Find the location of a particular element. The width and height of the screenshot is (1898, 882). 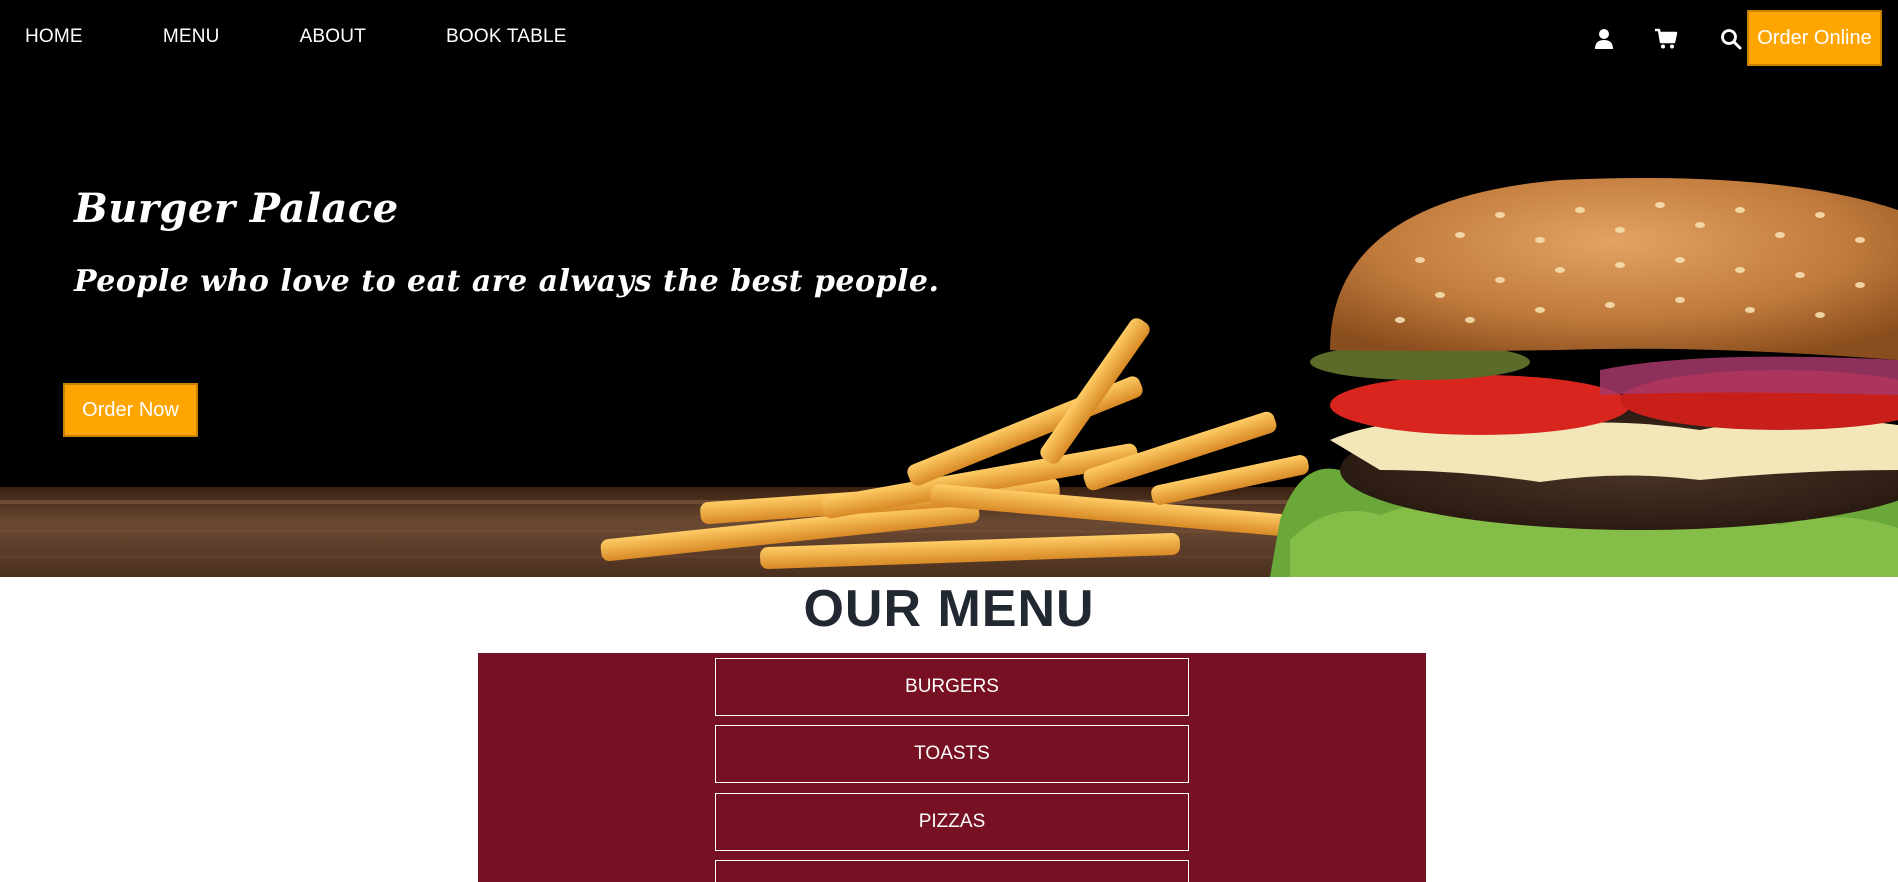

nav-link-about: ABOUT is located at coordinates (333, 37).